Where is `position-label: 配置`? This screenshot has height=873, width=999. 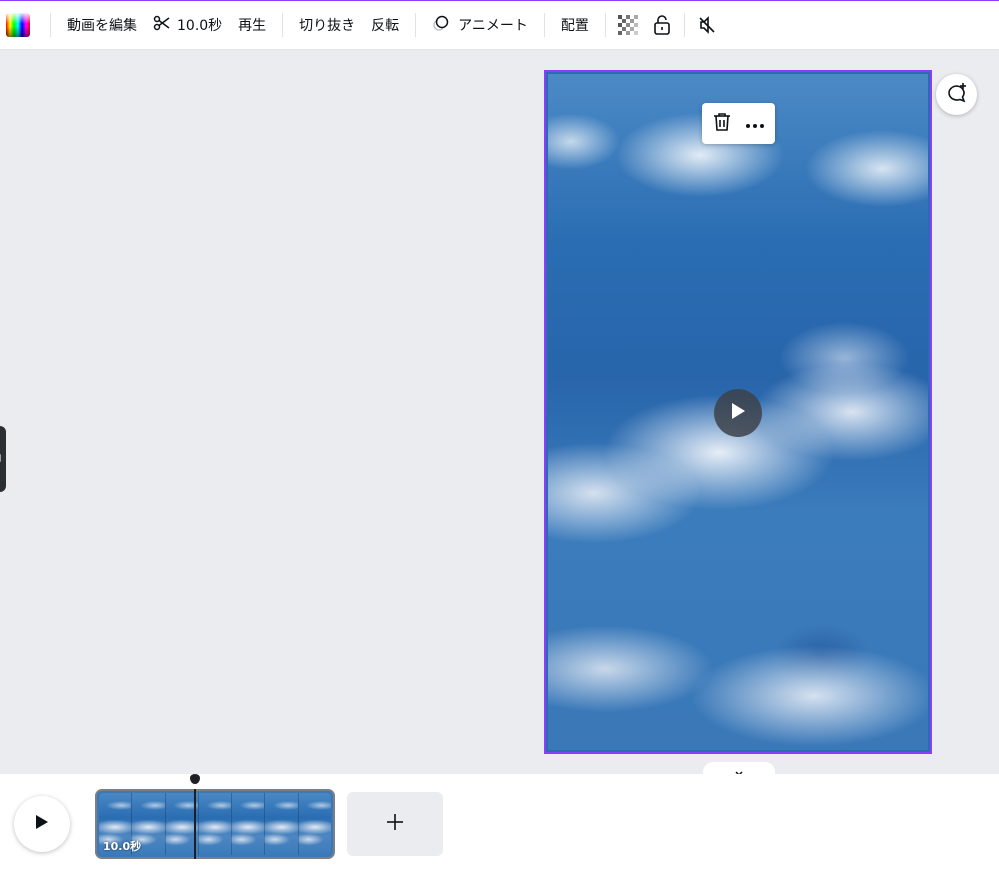 position-label: 配置 is located at coordinates (574, 26).